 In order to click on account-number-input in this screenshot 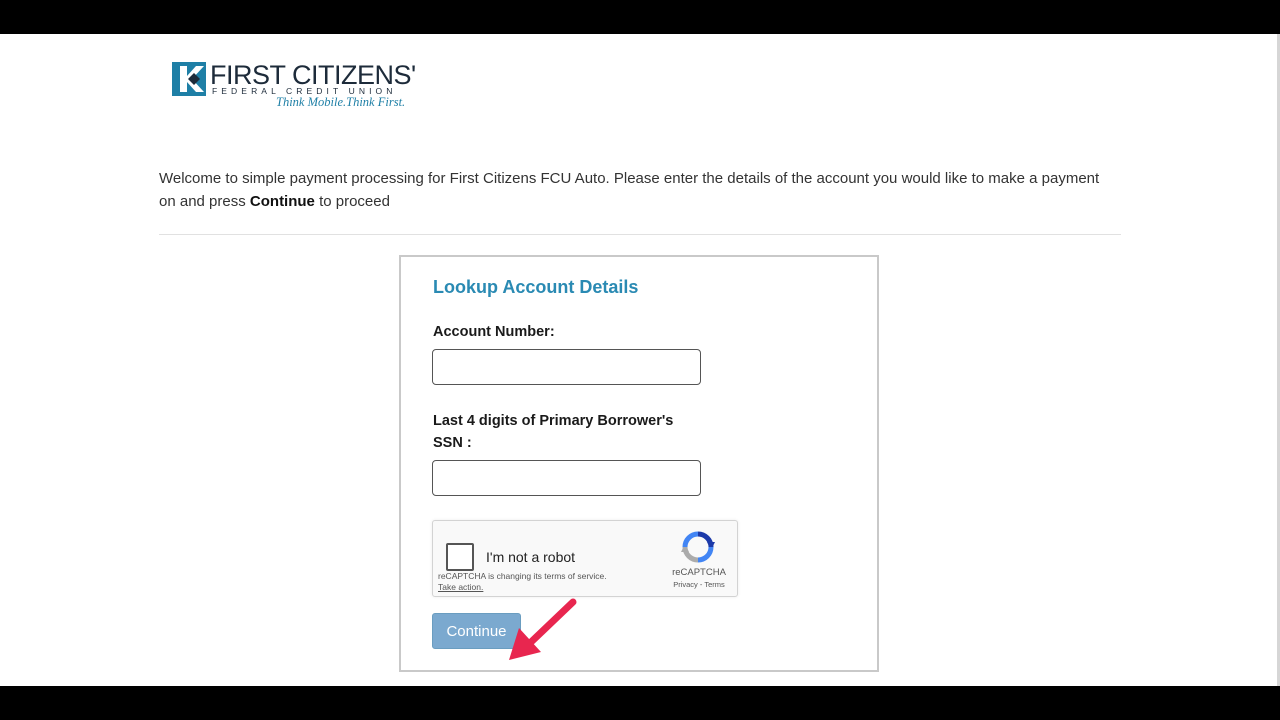, I will do `click(566, 367)`.